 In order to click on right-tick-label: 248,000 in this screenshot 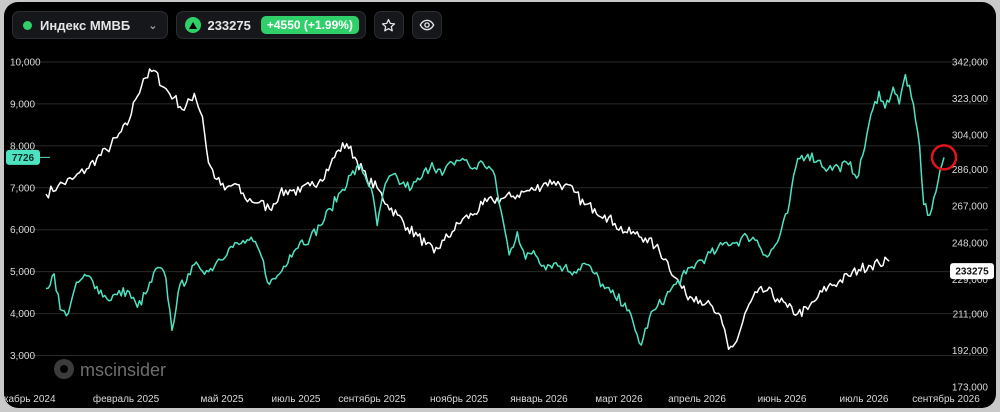, I will do `click(970, 243)`.